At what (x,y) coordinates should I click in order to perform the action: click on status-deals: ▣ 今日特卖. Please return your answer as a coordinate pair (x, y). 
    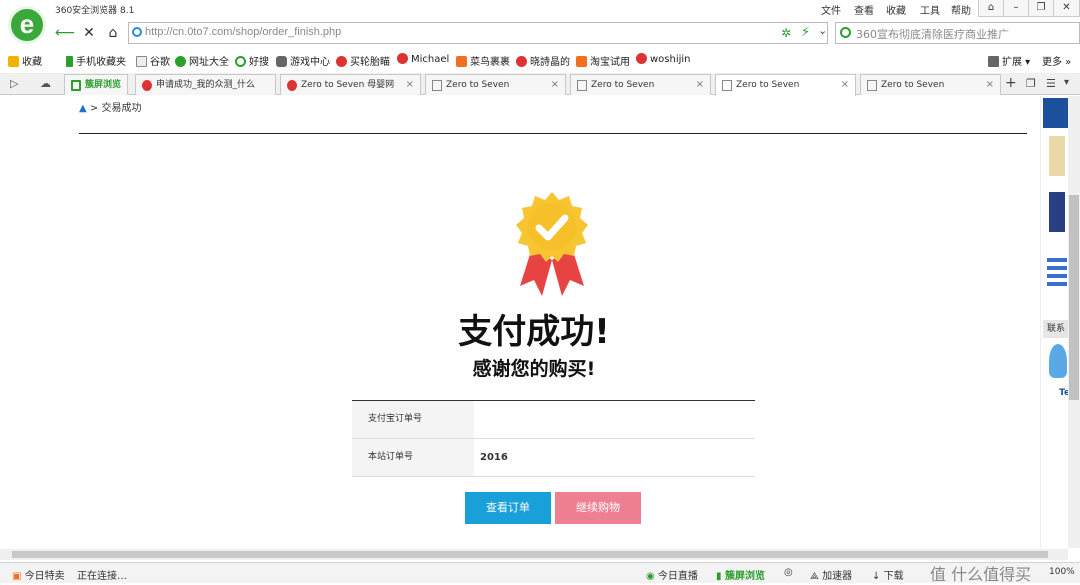
    Looking at the image, I should click on (38, 574).